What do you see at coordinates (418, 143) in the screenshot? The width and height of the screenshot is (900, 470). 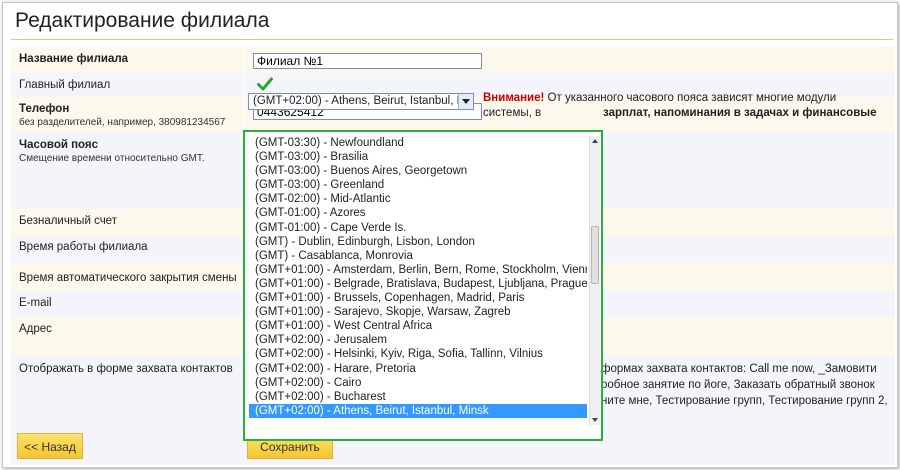 I see `timezone-option: (GMT-03:30) - Newfoundland` at bounding box center [418, 143].